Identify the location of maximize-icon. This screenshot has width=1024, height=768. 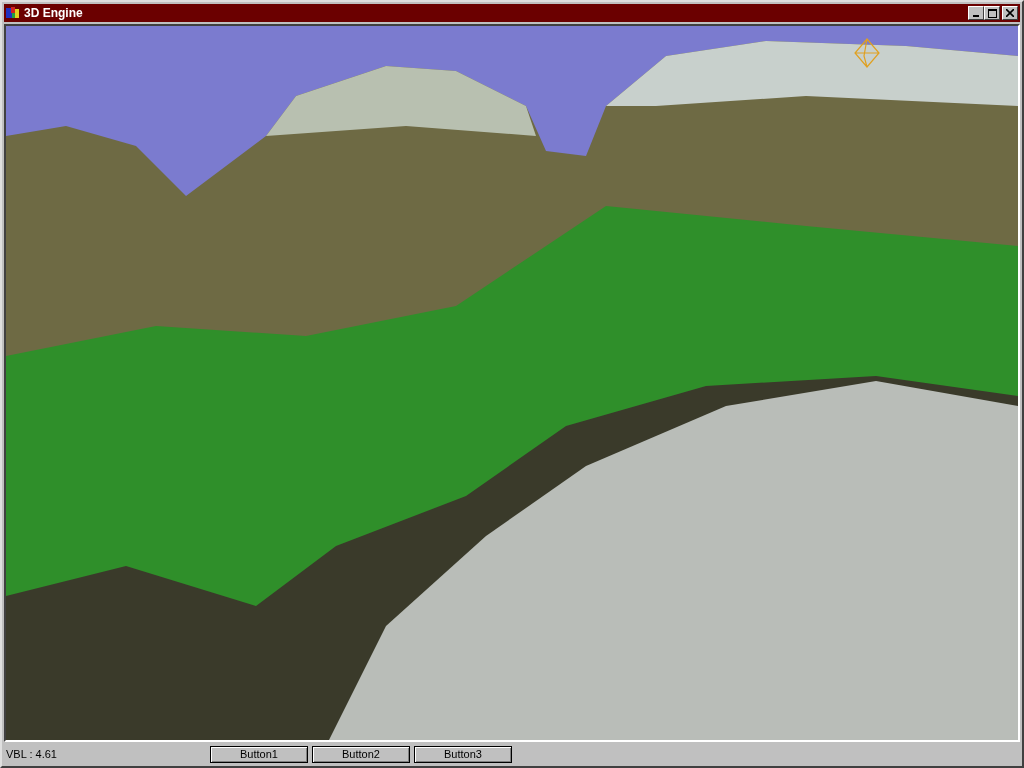
(992, 13).